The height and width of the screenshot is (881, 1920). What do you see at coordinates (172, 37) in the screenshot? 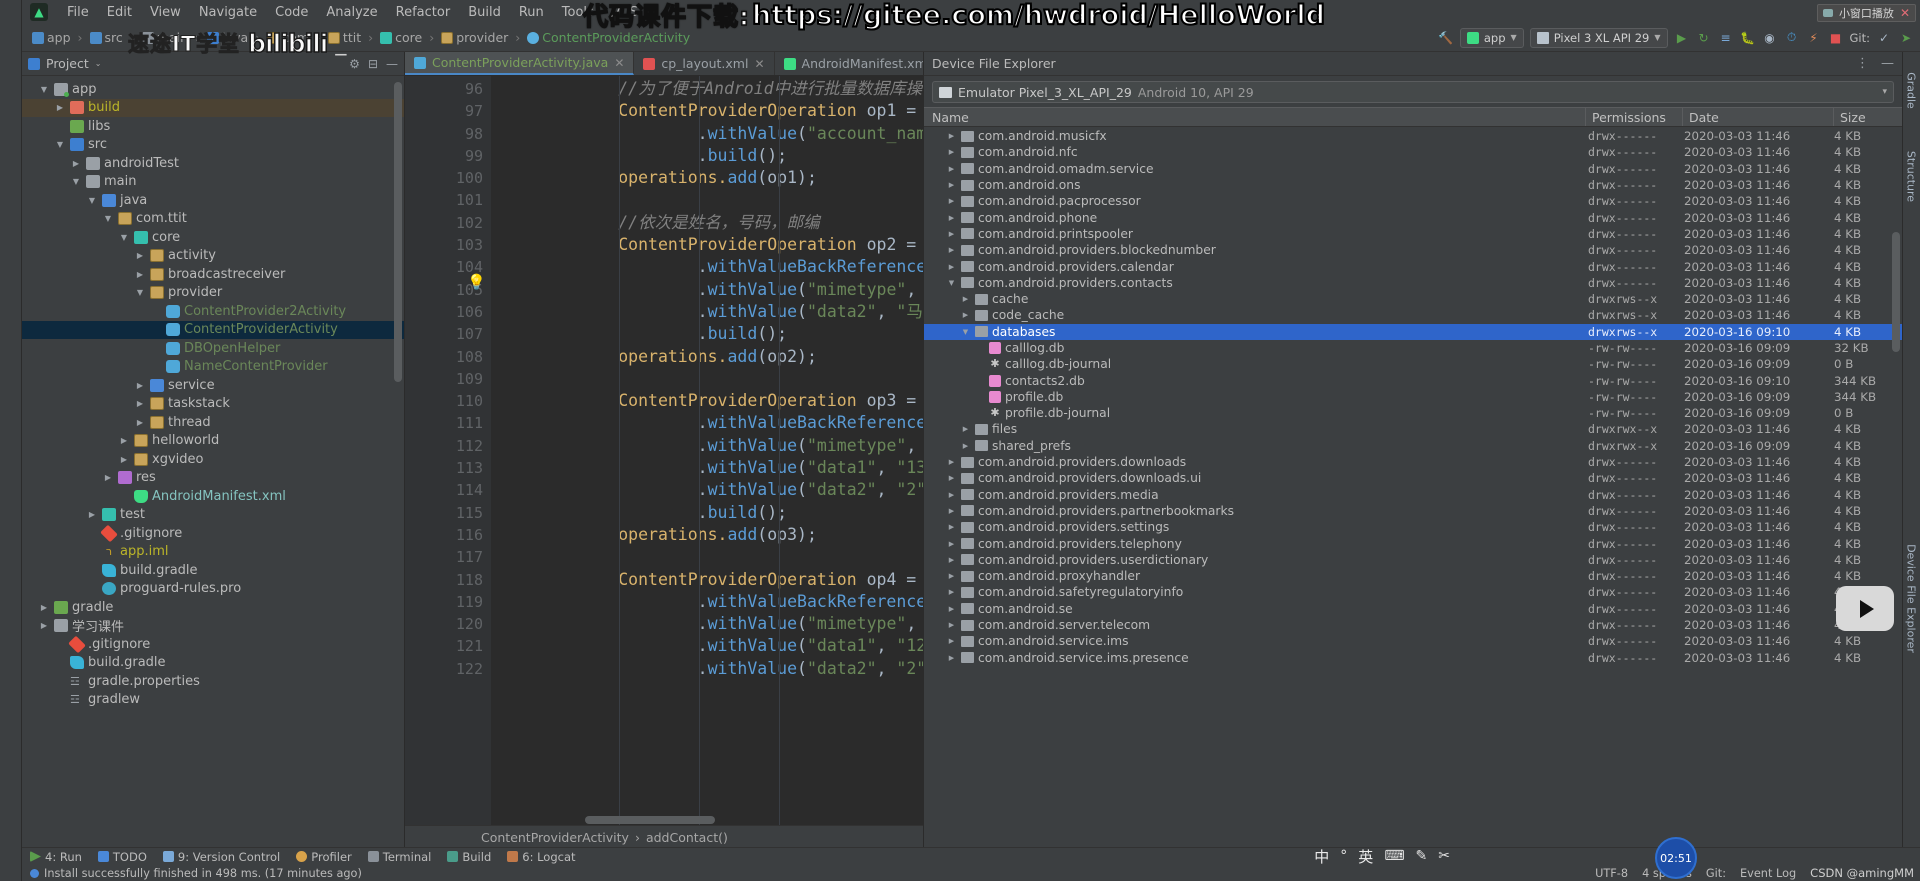
I see `breadcrumb-main: main` at bounding box center [172, 37].